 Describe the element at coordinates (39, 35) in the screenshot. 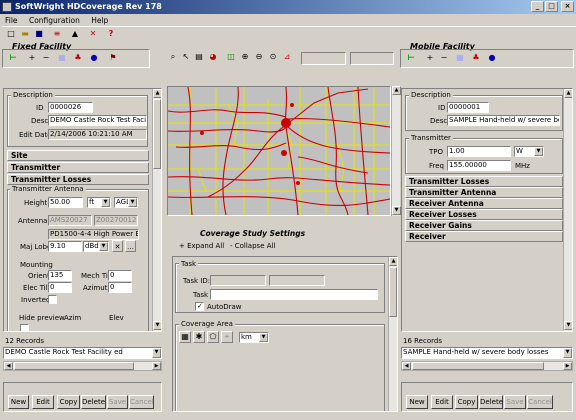

I see `save-disk-icon: ■` at that location.